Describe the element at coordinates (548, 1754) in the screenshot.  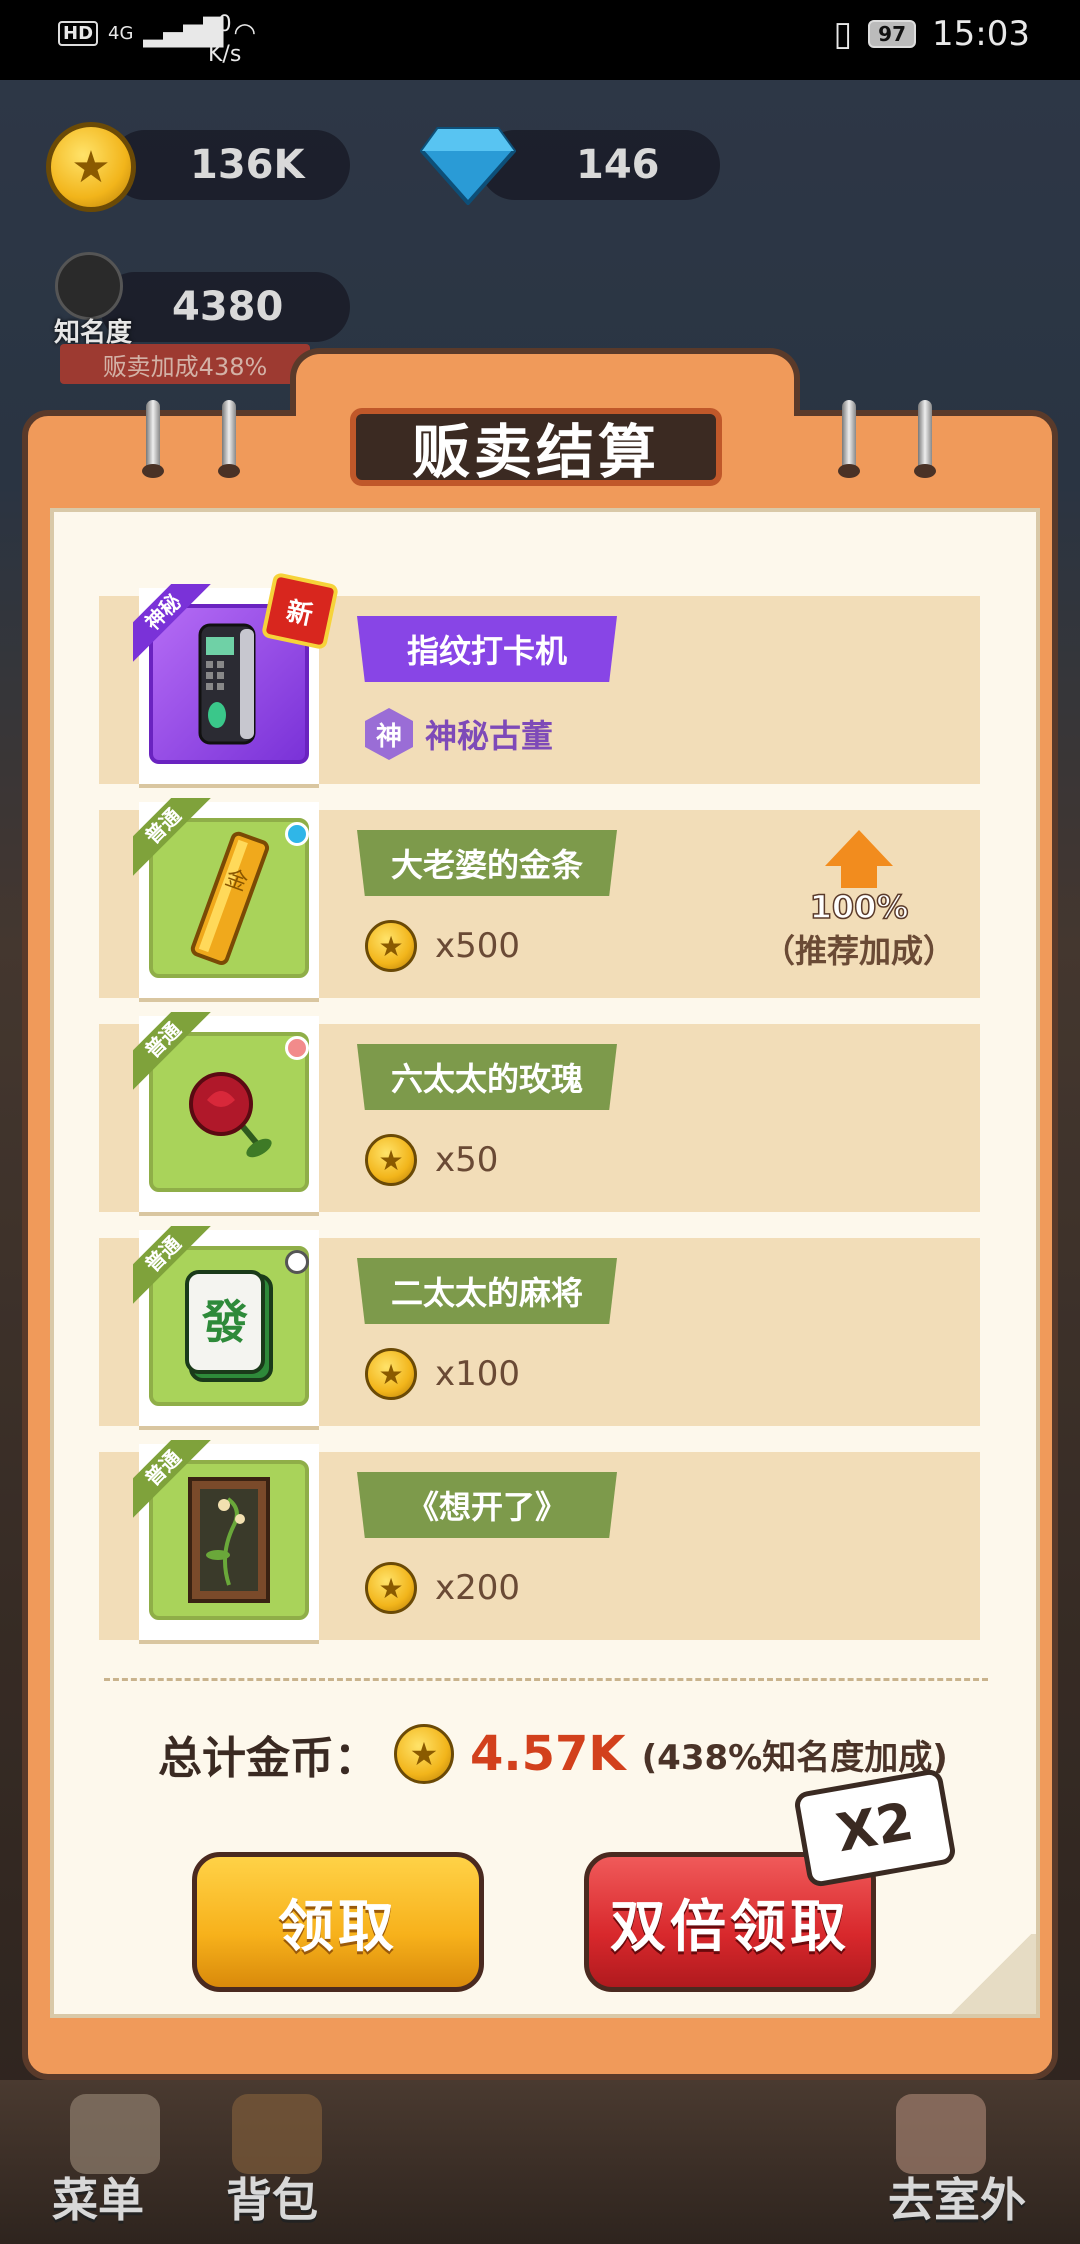
I see `total-value: 4.57K` at that location.